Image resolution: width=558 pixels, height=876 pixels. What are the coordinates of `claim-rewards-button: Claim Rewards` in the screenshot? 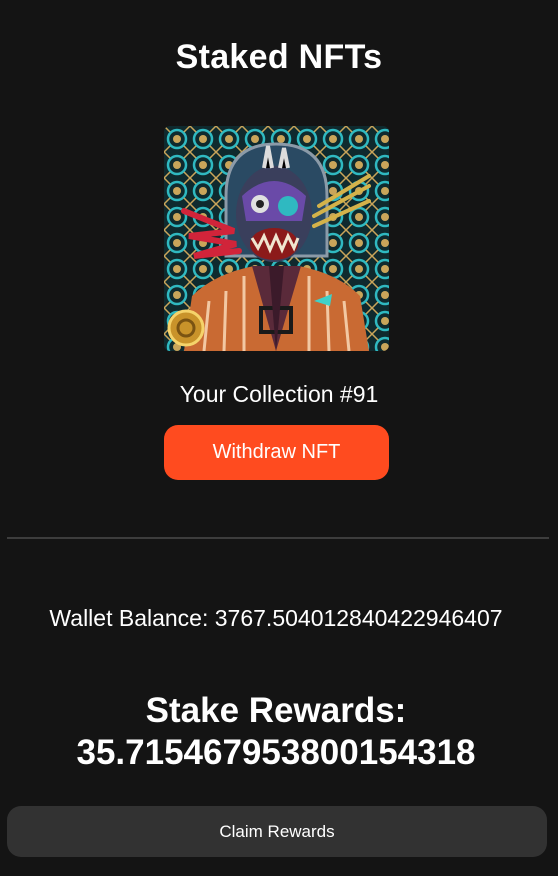 It's located at (277, 831).